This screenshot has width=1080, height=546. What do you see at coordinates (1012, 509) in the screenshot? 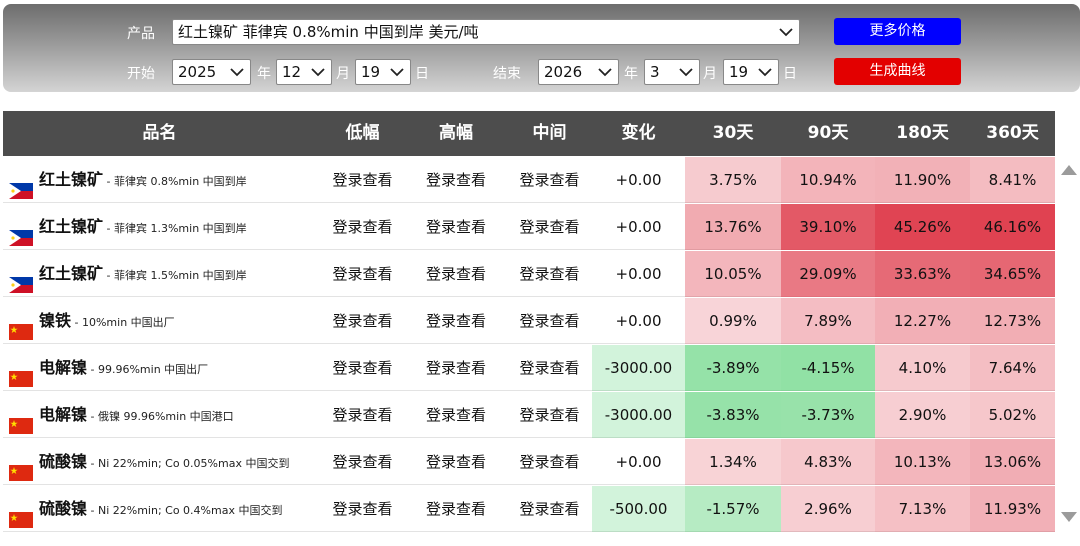
I see `change-360d-cell: 11.93%` at bounding box center [1012, 509].